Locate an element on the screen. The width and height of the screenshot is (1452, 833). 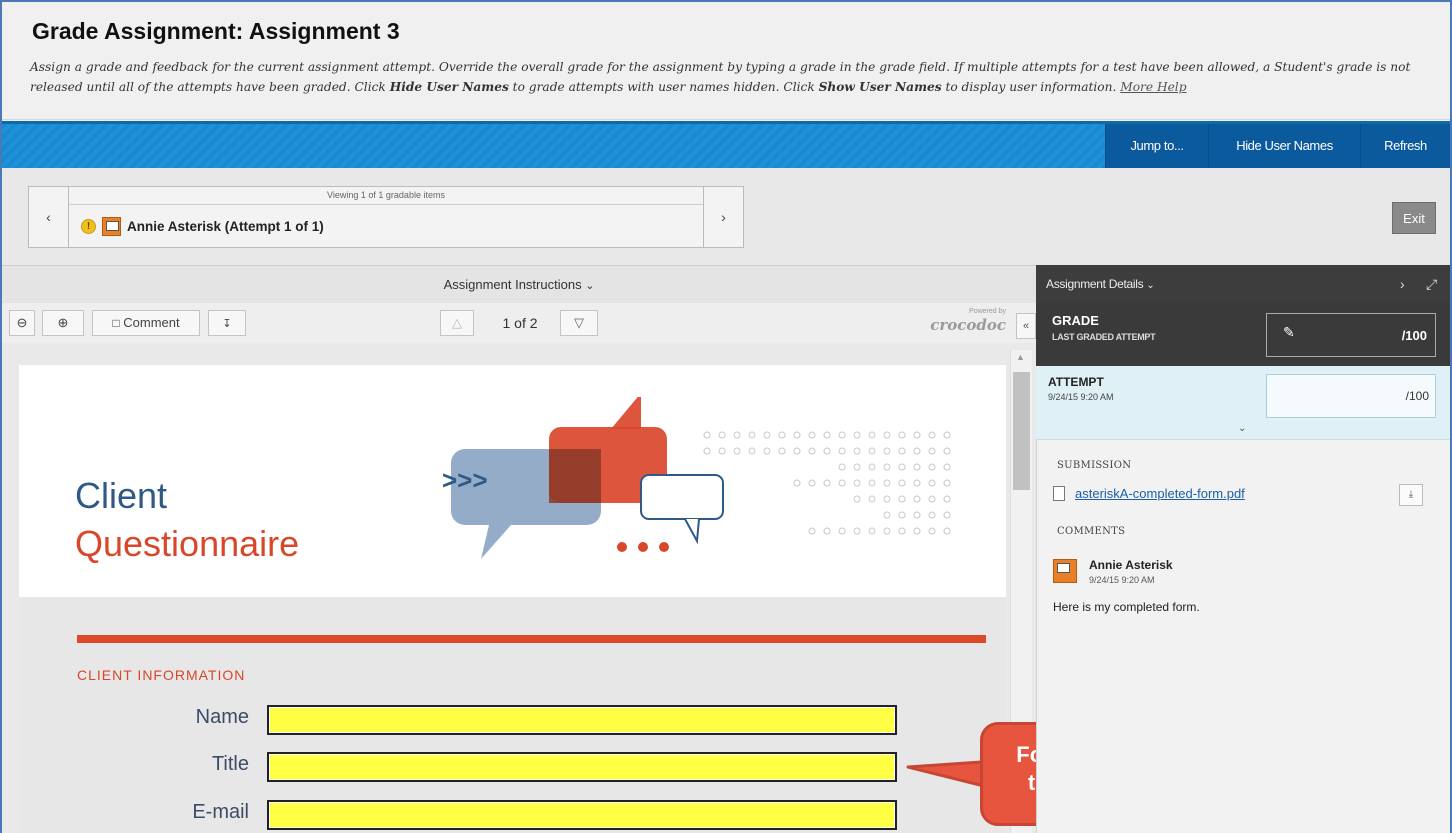
comment-author: Annie Asterisk is located at coordinates (1131, 565).